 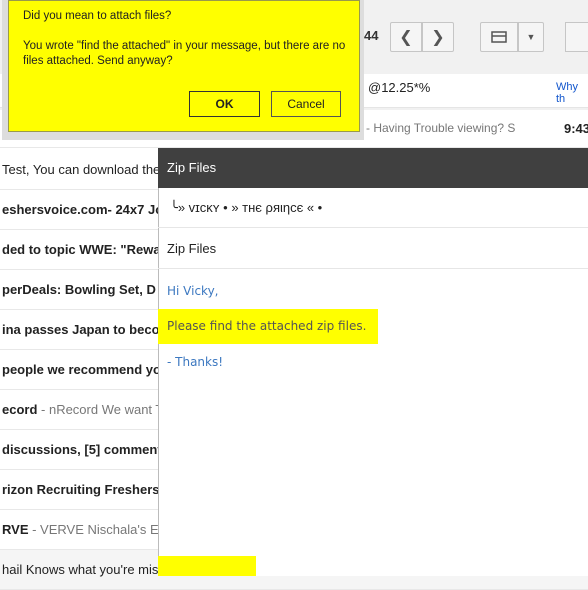 I want to click on layout-icon, so click(x=499, y=37).